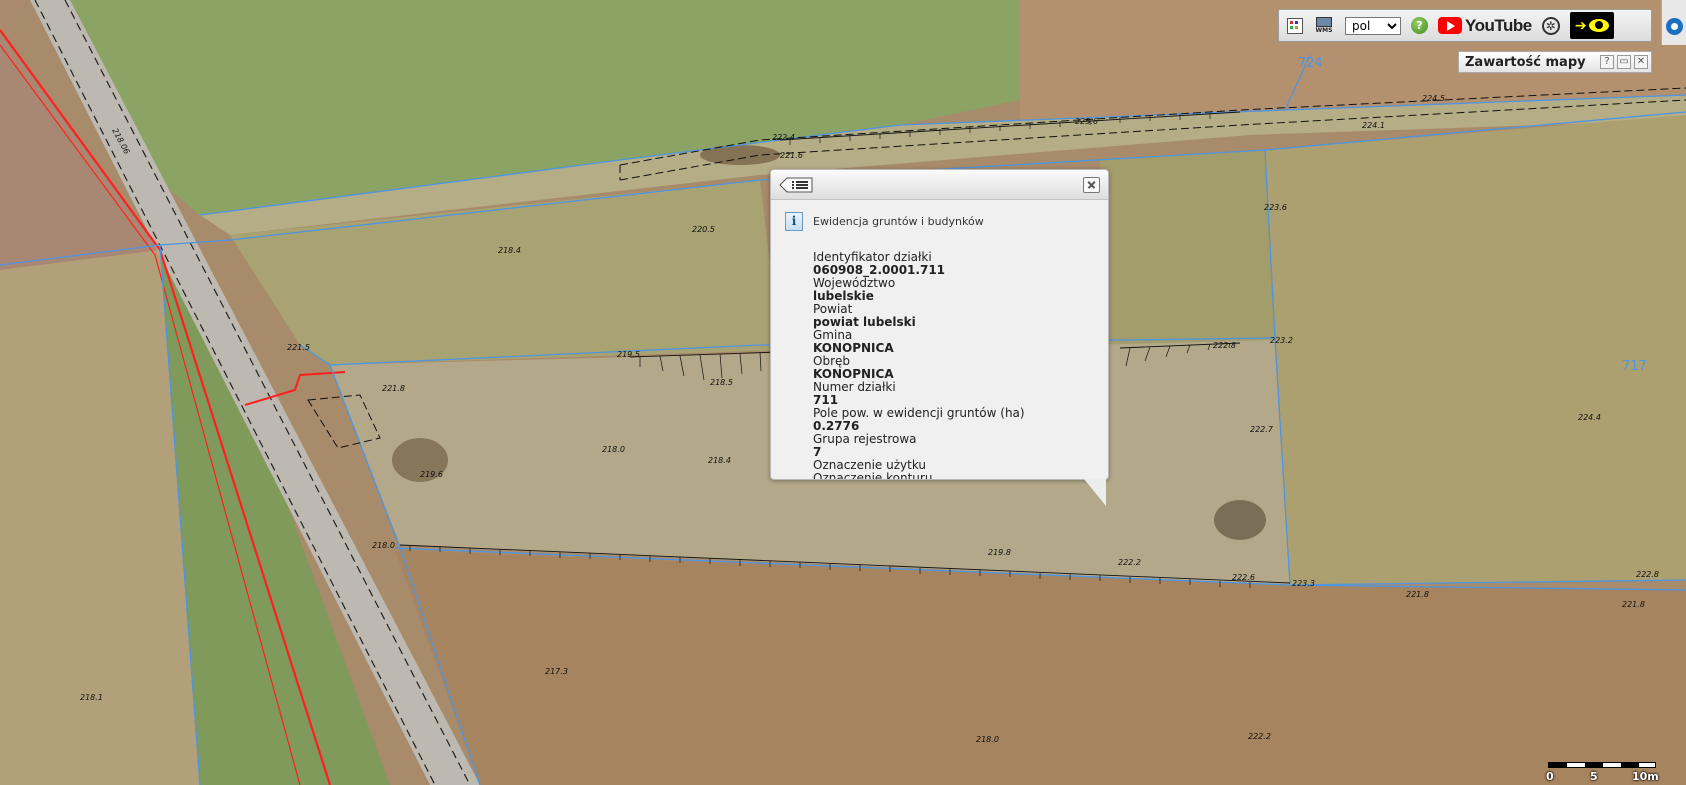 The image size is (1686, 785). What do you see at coordinates (1086, 121) in the screenshot?
I see `elevation-label: 225.6` at bounding box center [1086, 121].